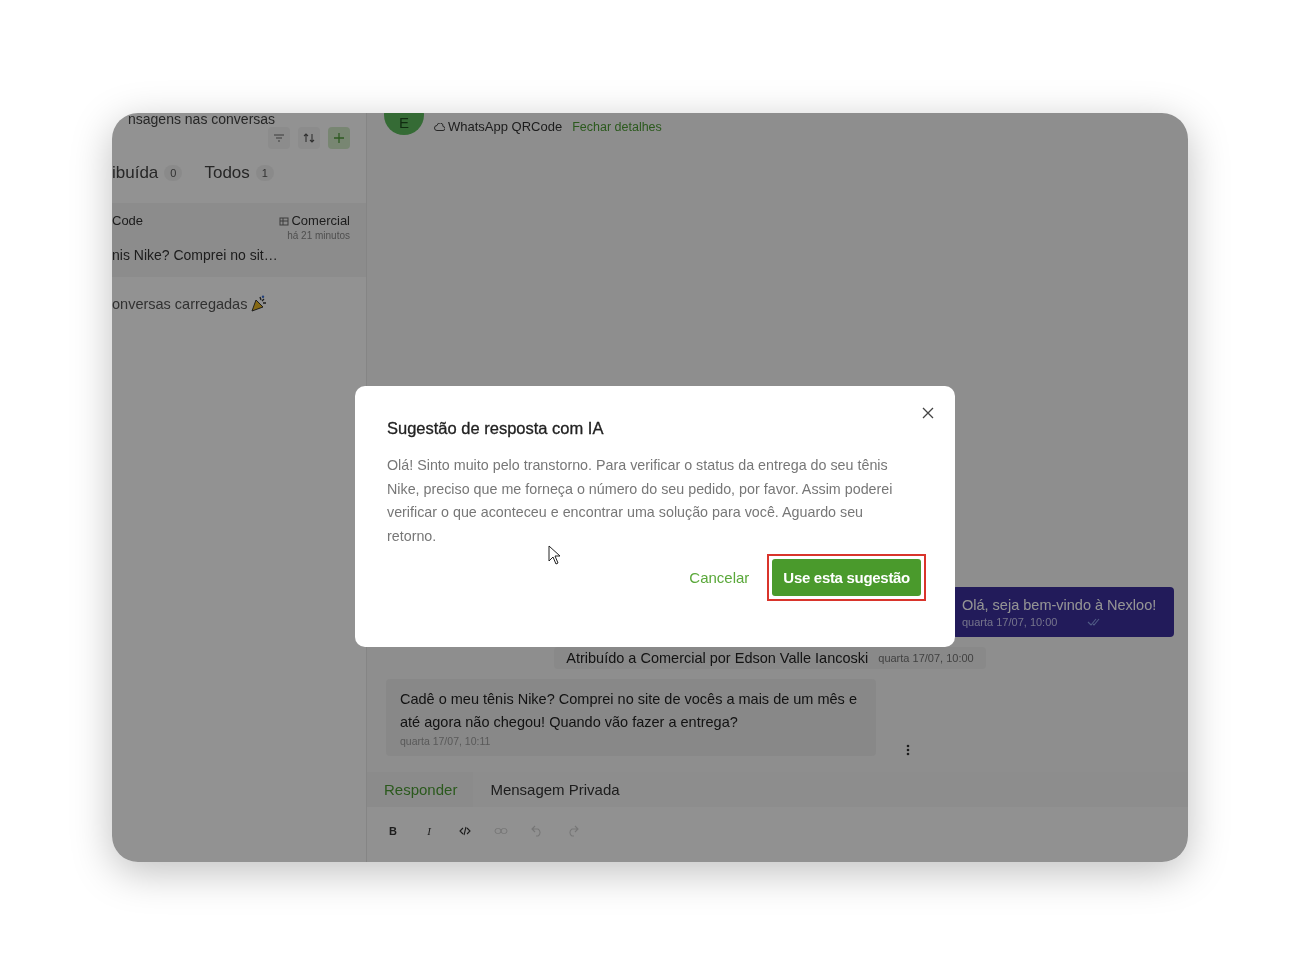 The image size is (1300, 976). I want to click on plus-icon, so click(339, 138).